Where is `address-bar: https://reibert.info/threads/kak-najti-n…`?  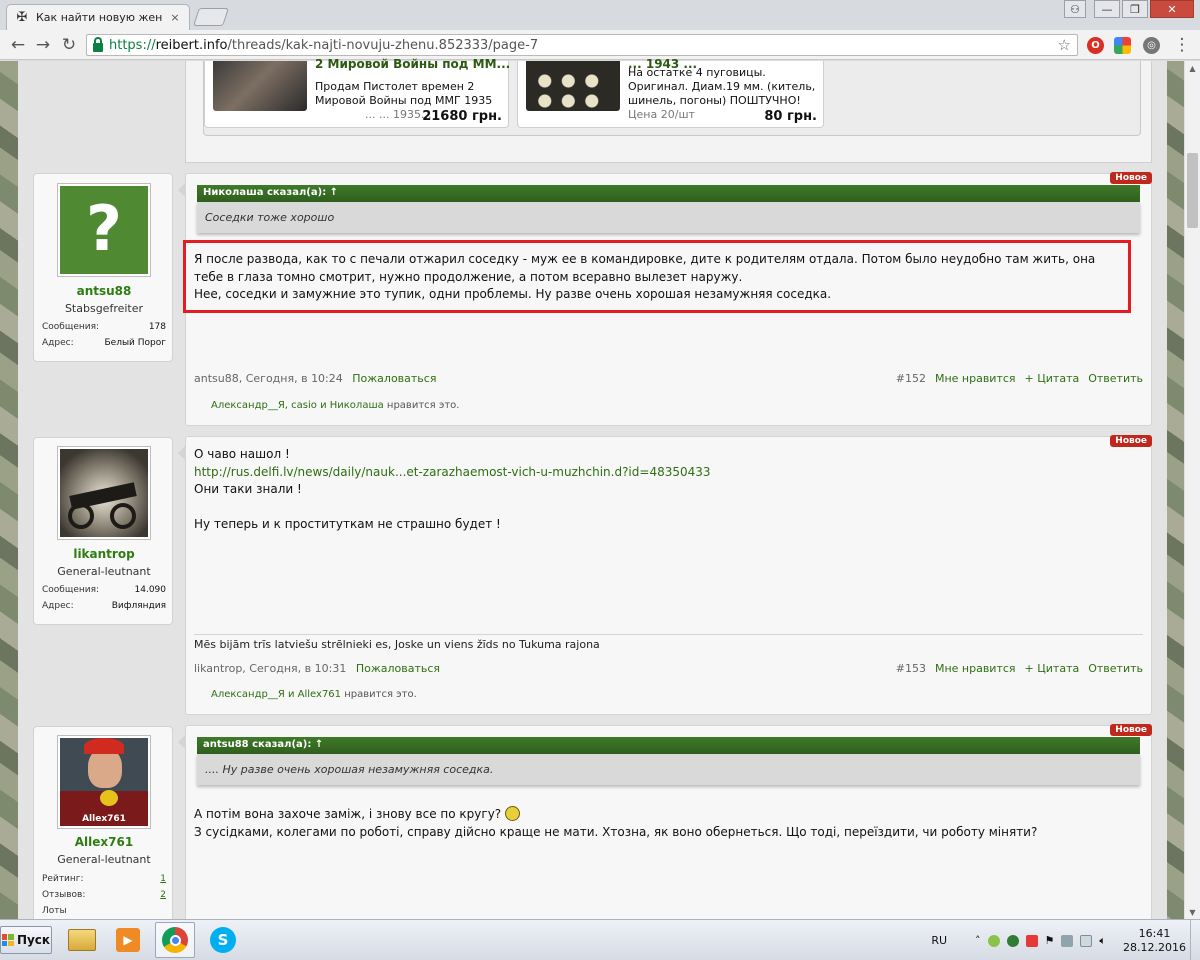 address-bar: https://reibert.info/threads/kak-najti-n… is located at coordinates (582, 45).